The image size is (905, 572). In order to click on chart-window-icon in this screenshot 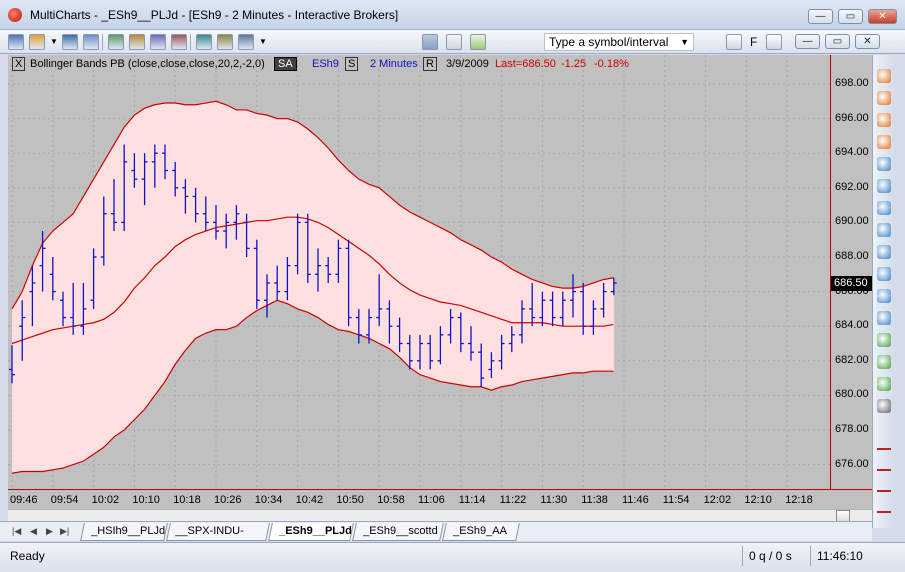, I will do `click(116, 42)`.